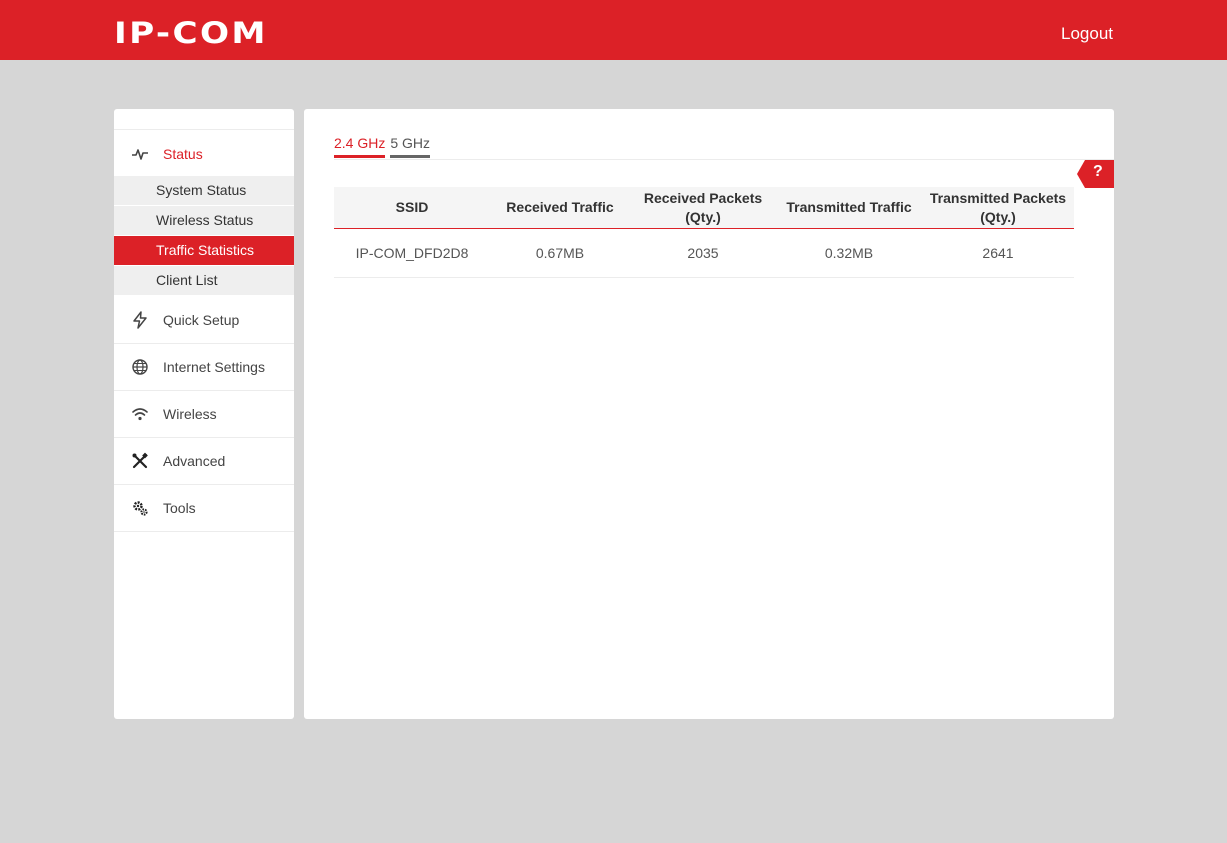  I want to click on column-header-received-traffic: Received Traffic, so click(560, 207).